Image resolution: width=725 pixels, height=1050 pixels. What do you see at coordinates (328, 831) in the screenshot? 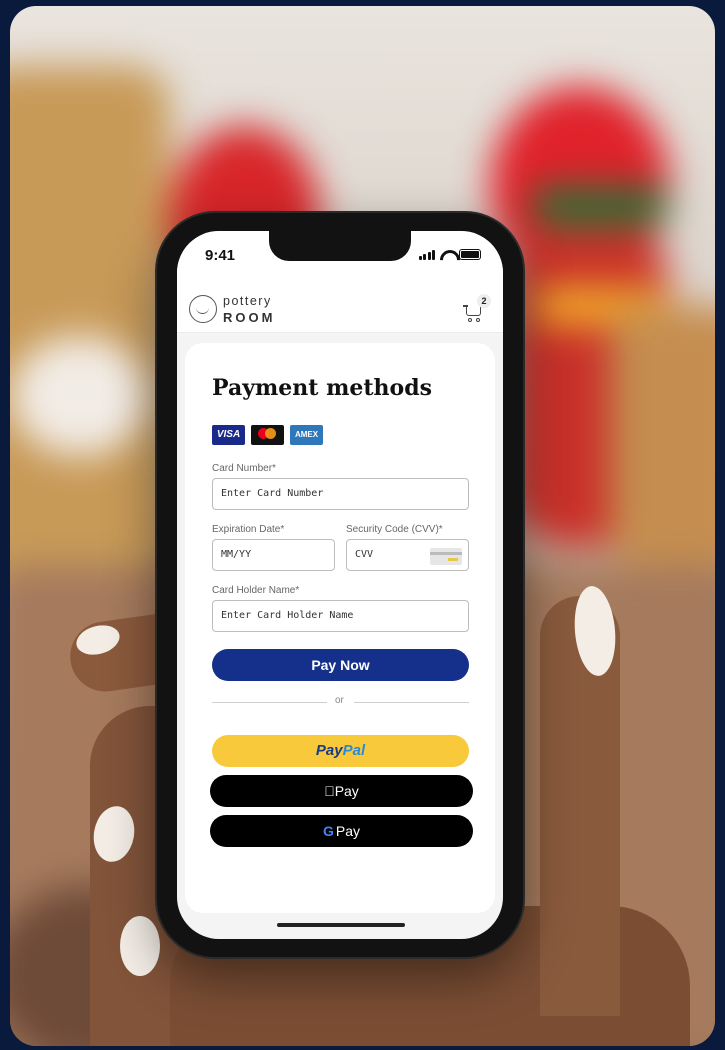
I see `google-g-icon: G` at bounding box center [328, 831].